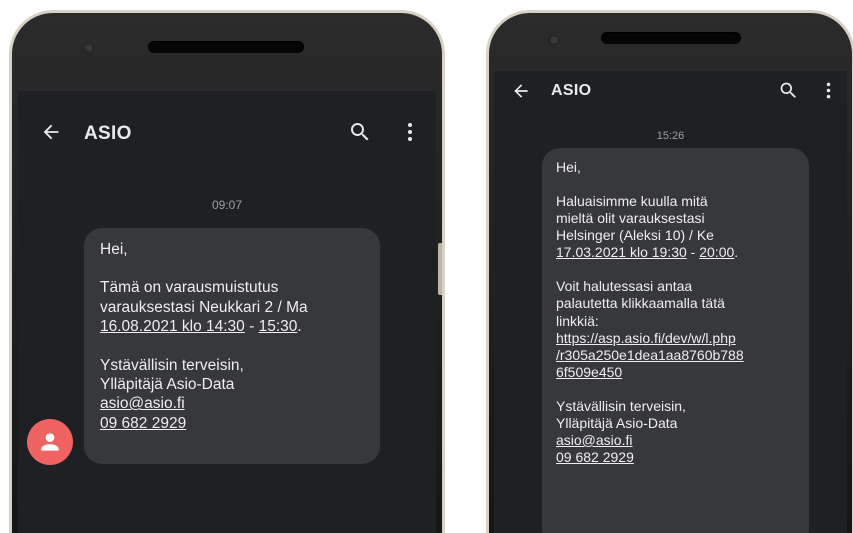 The image size is (853, 533). I want to click on message-text-line: palautetta klikkaamalla tätä, so click(640, 303).